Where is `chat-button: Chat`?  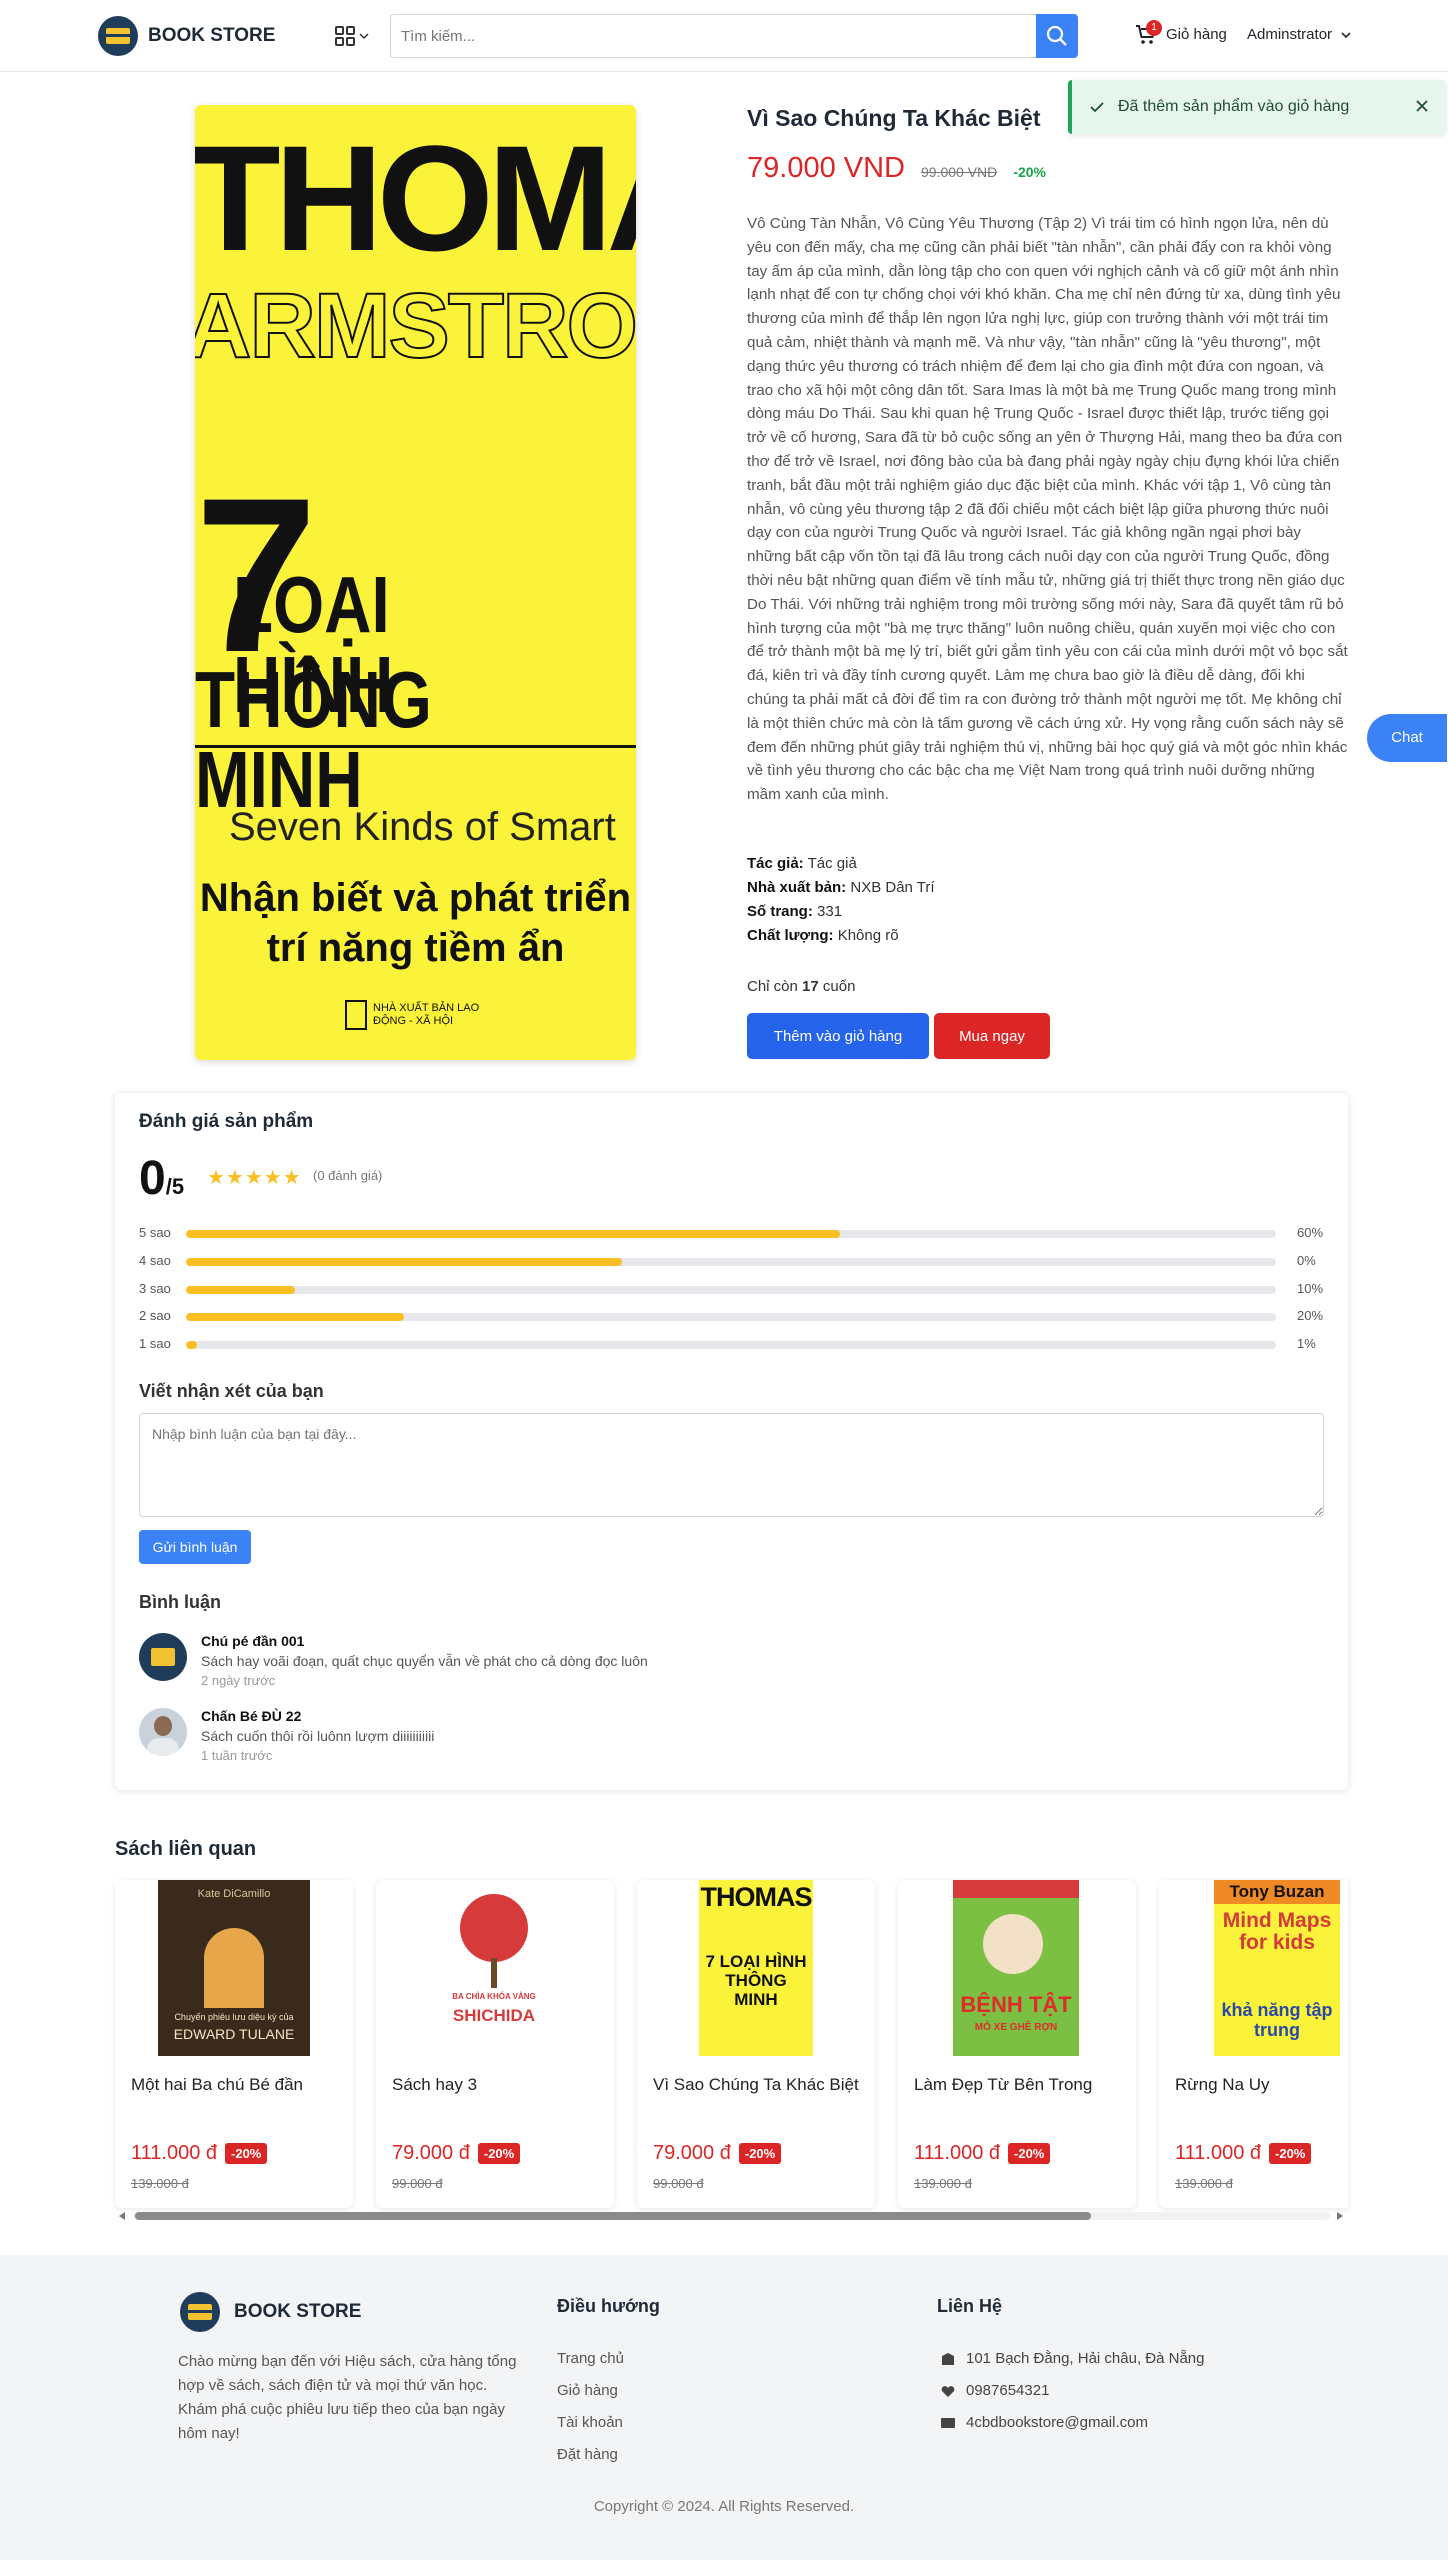 chat-button: Chat is located at coordinates (1407, 738).